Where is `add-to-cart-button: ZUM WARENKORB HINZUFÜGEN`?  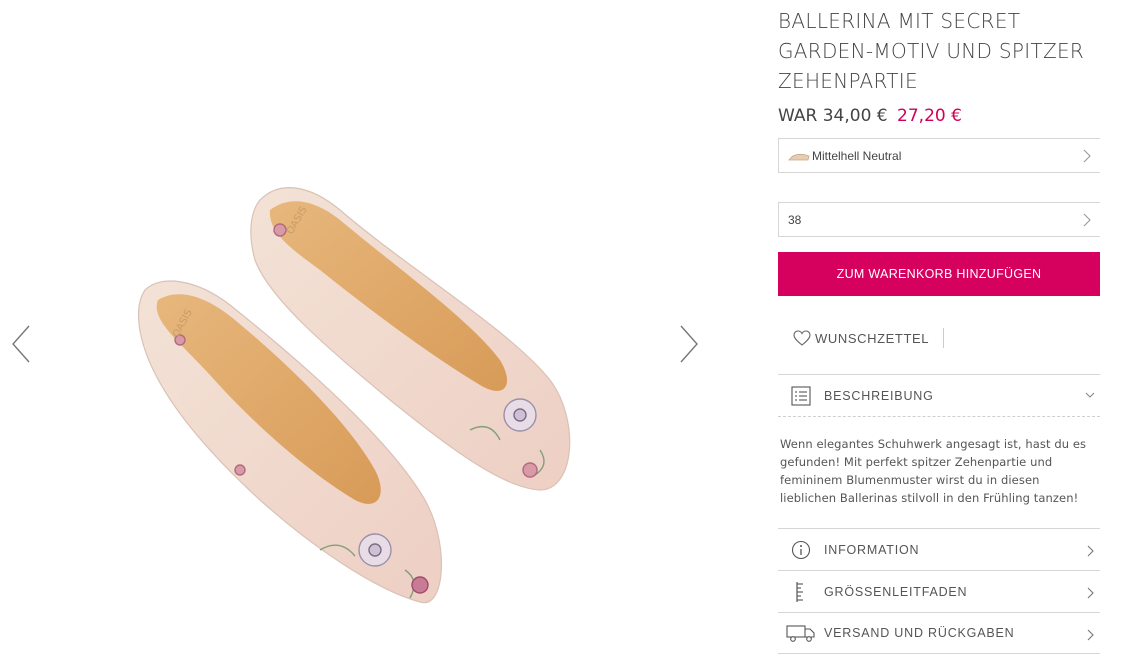 add-to-cart-button: ZUM WARENKORB HINZUFÜGEN is located at coordinates (939, 274).